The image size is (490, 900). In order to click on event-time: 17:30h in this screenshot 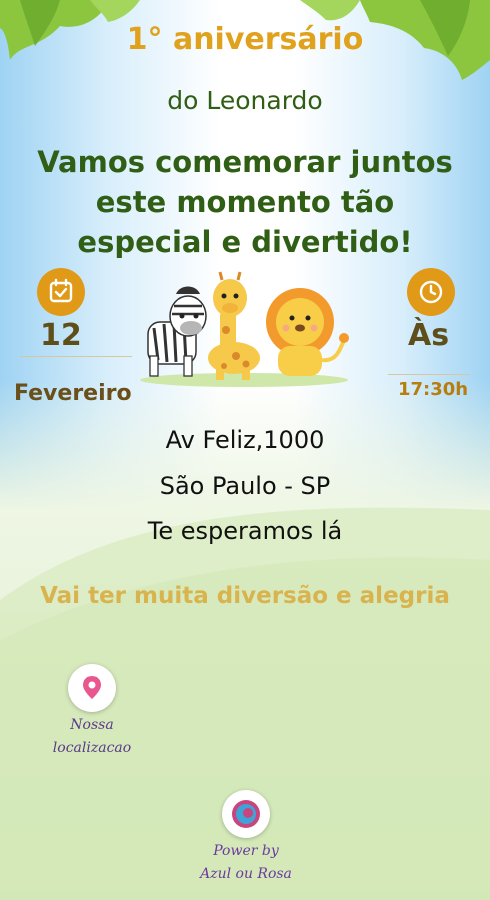, I will do `click(433, 389)`.